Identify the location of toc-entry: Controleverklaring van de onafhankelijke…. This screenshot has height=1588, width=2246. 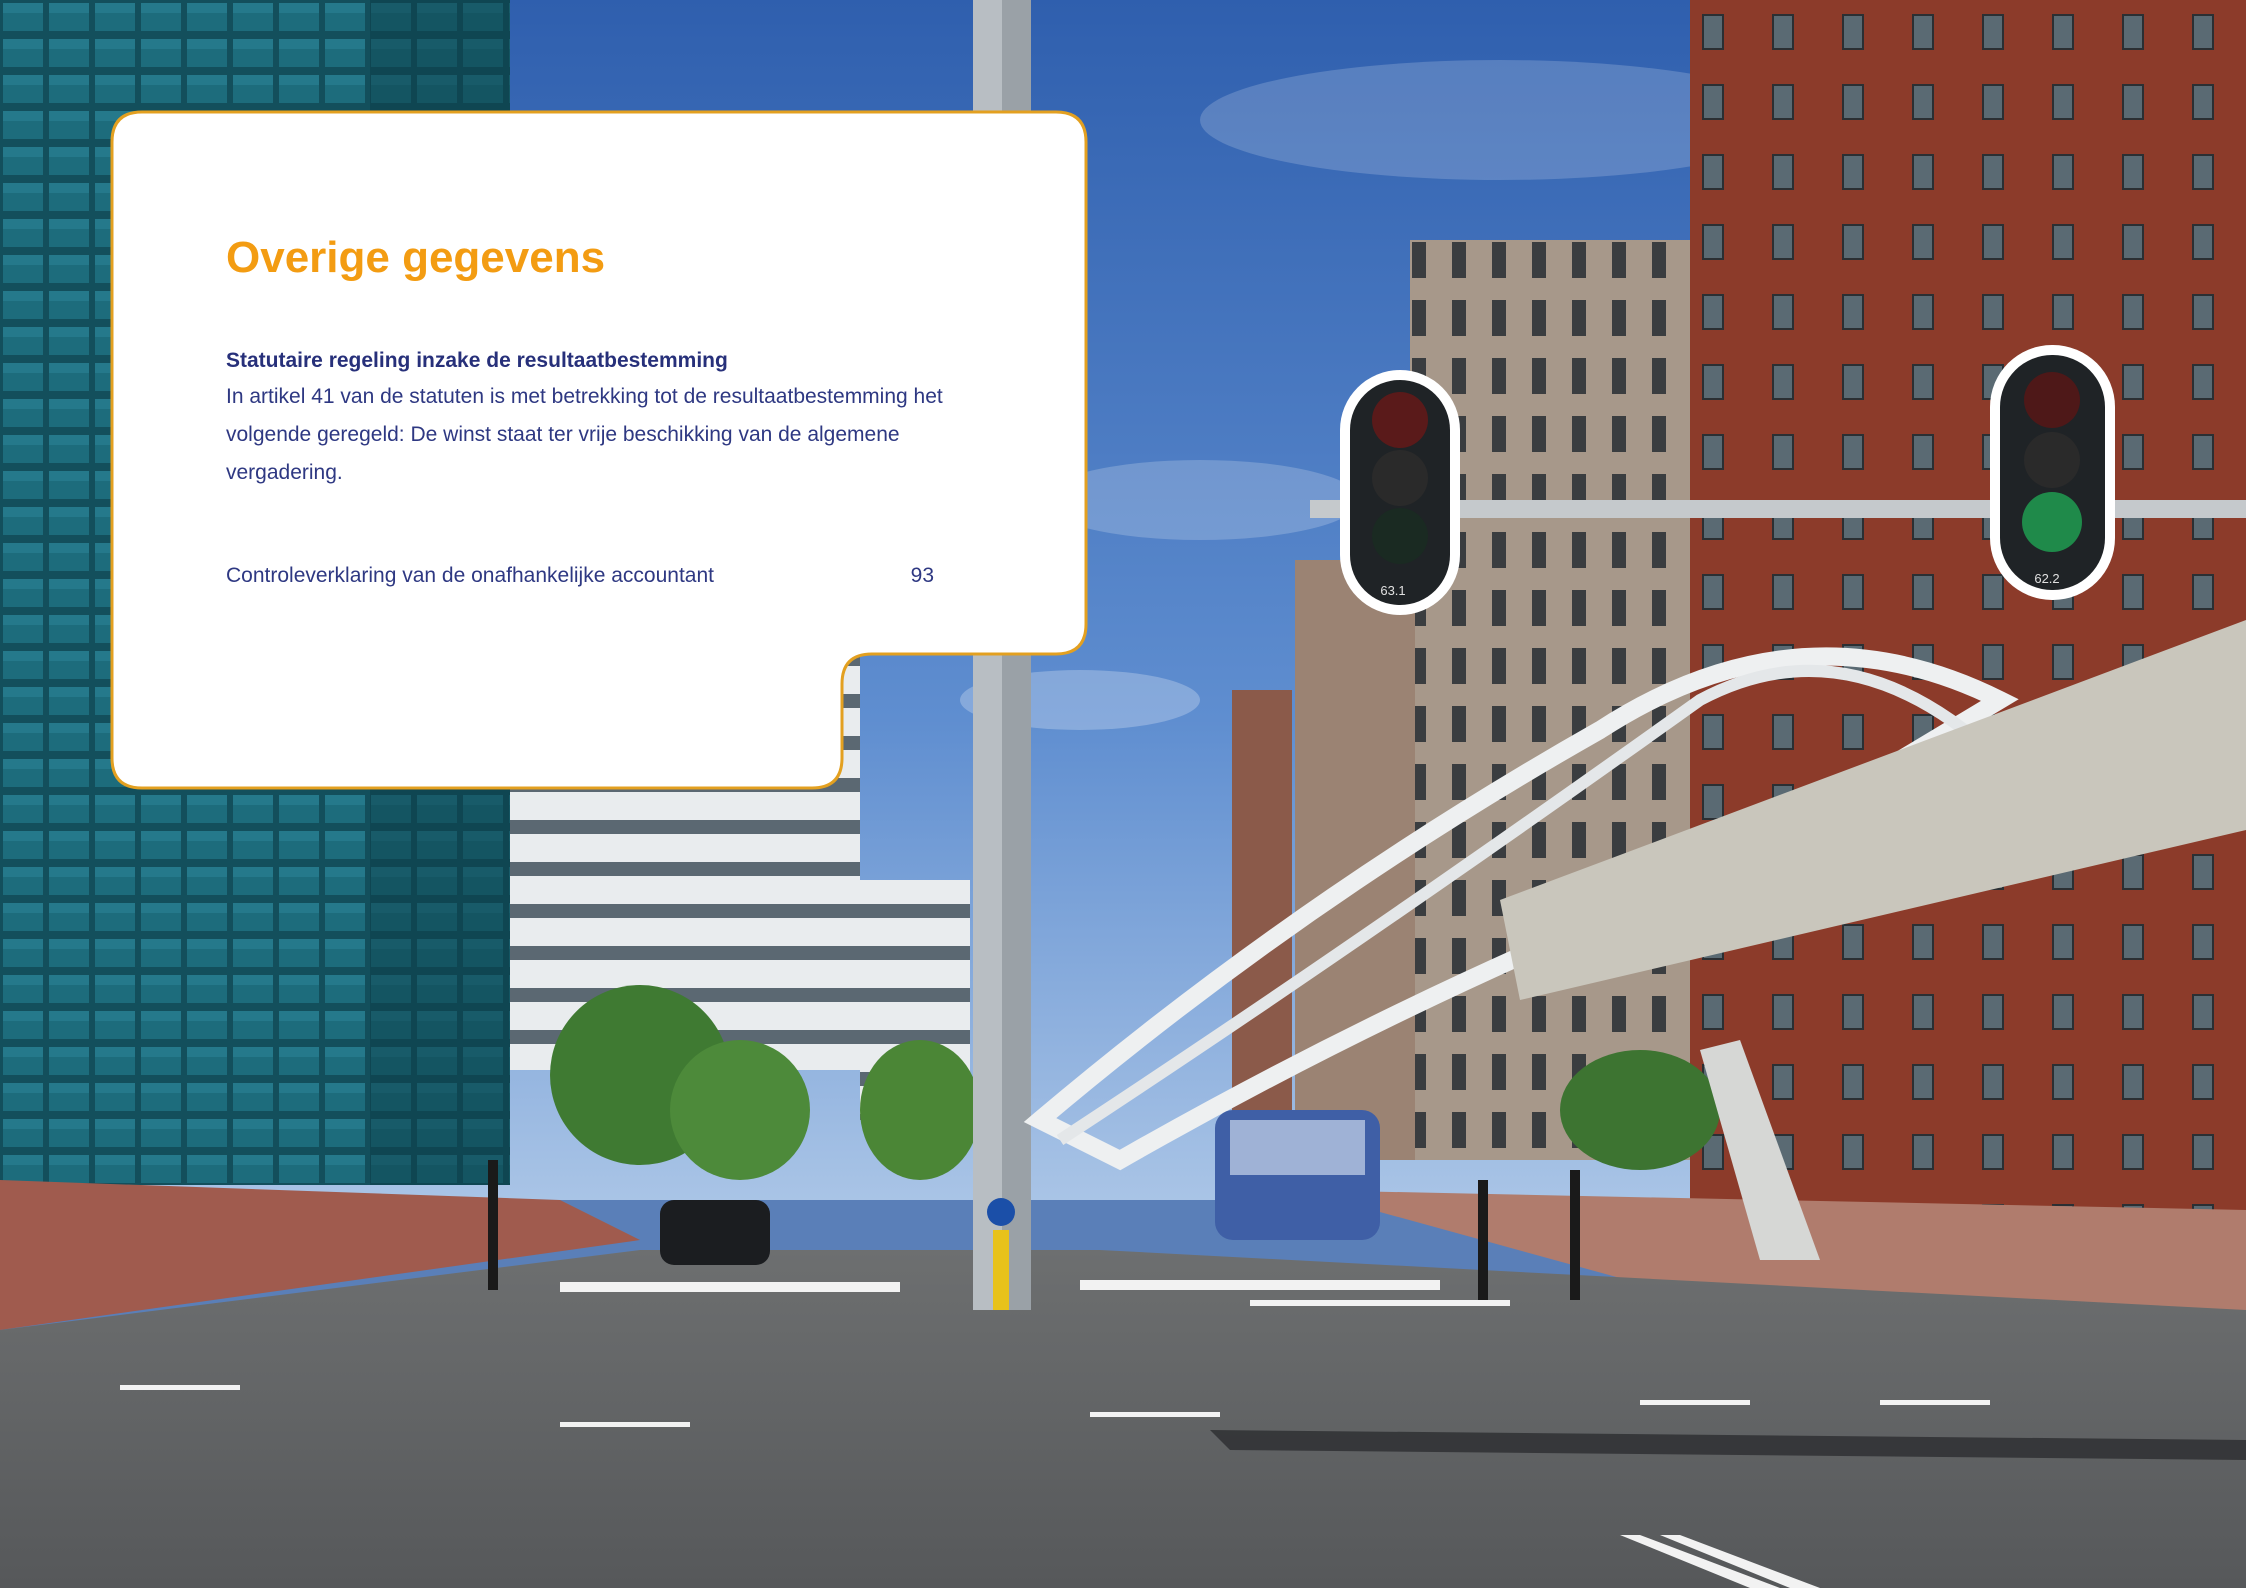
(580, 576).